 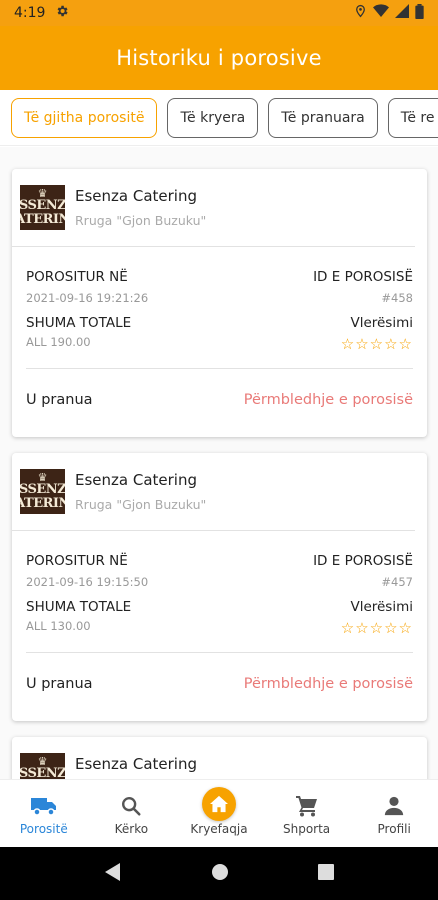 I want to click on system-navigation-bar, so click(x=219, y=873).